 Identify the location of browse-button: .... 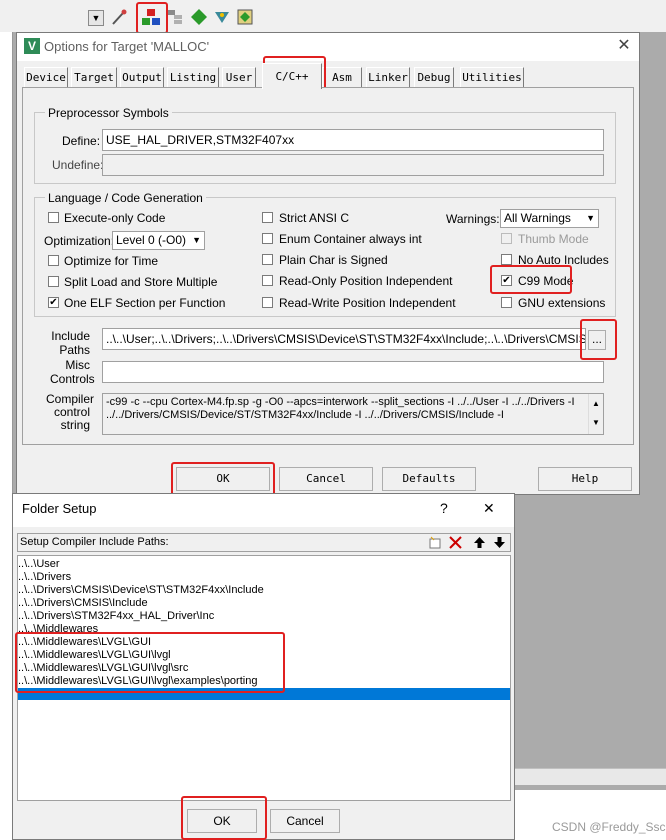
(597, 340).